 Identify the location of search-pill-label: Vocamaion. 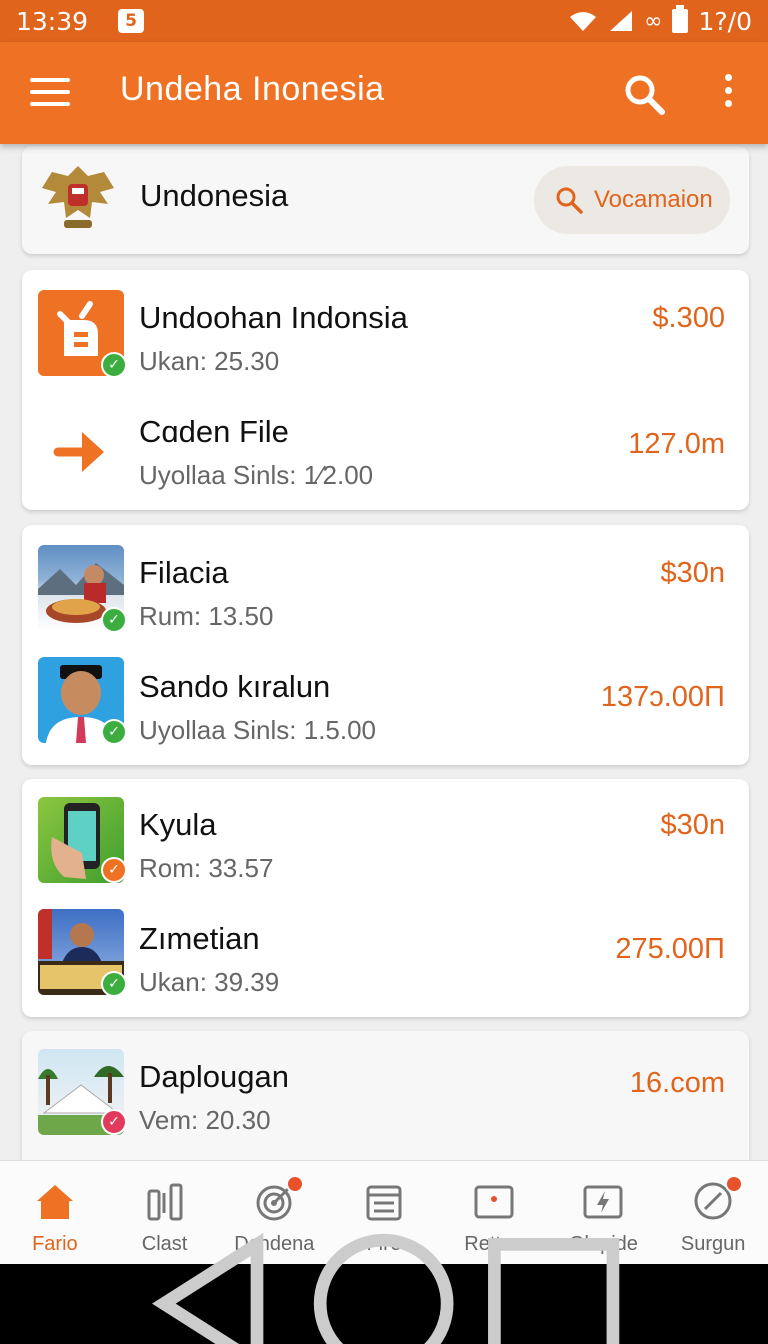
(653, 199).